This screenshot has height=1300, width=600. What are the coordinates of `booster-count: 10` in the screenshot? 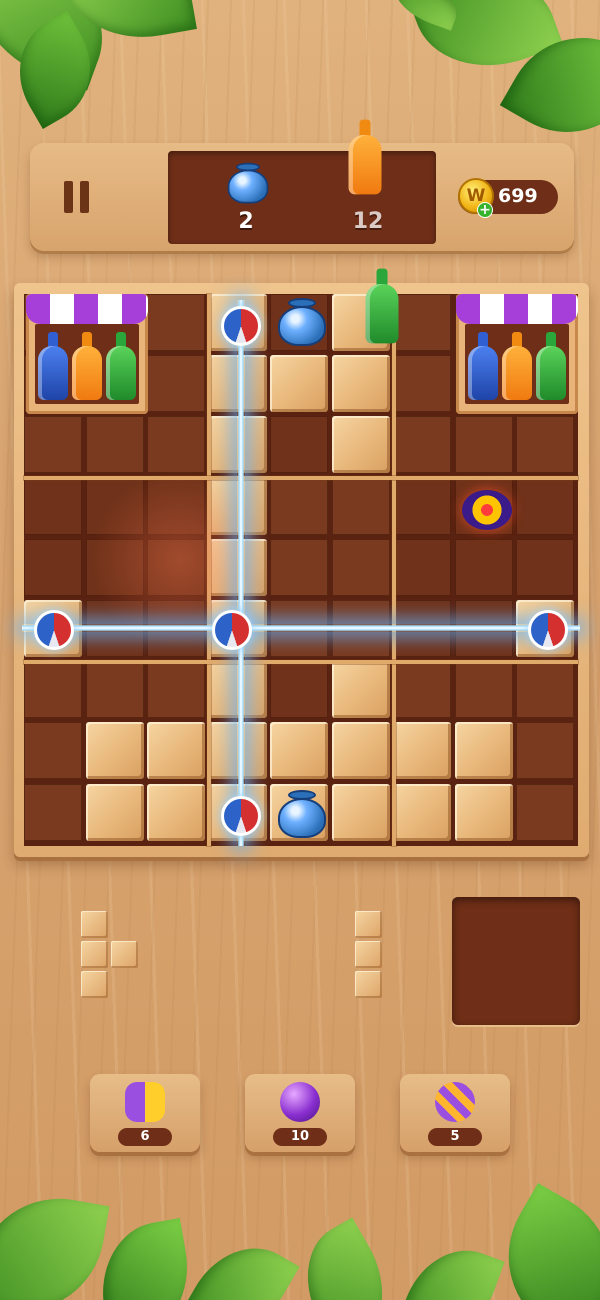 It's located at (300, 1137).